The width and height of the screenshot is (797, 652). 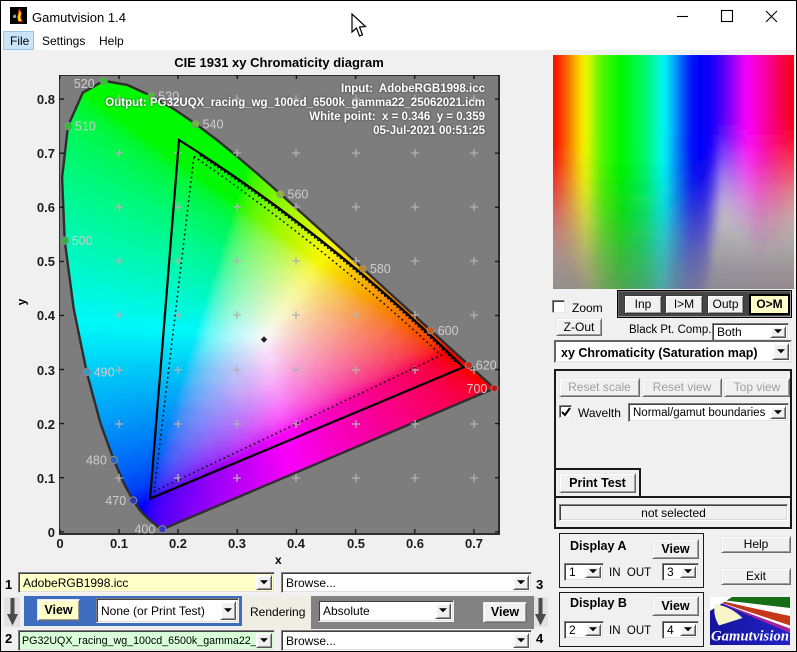 I want to click on svg-text: 500, so click(x=82, y=241).